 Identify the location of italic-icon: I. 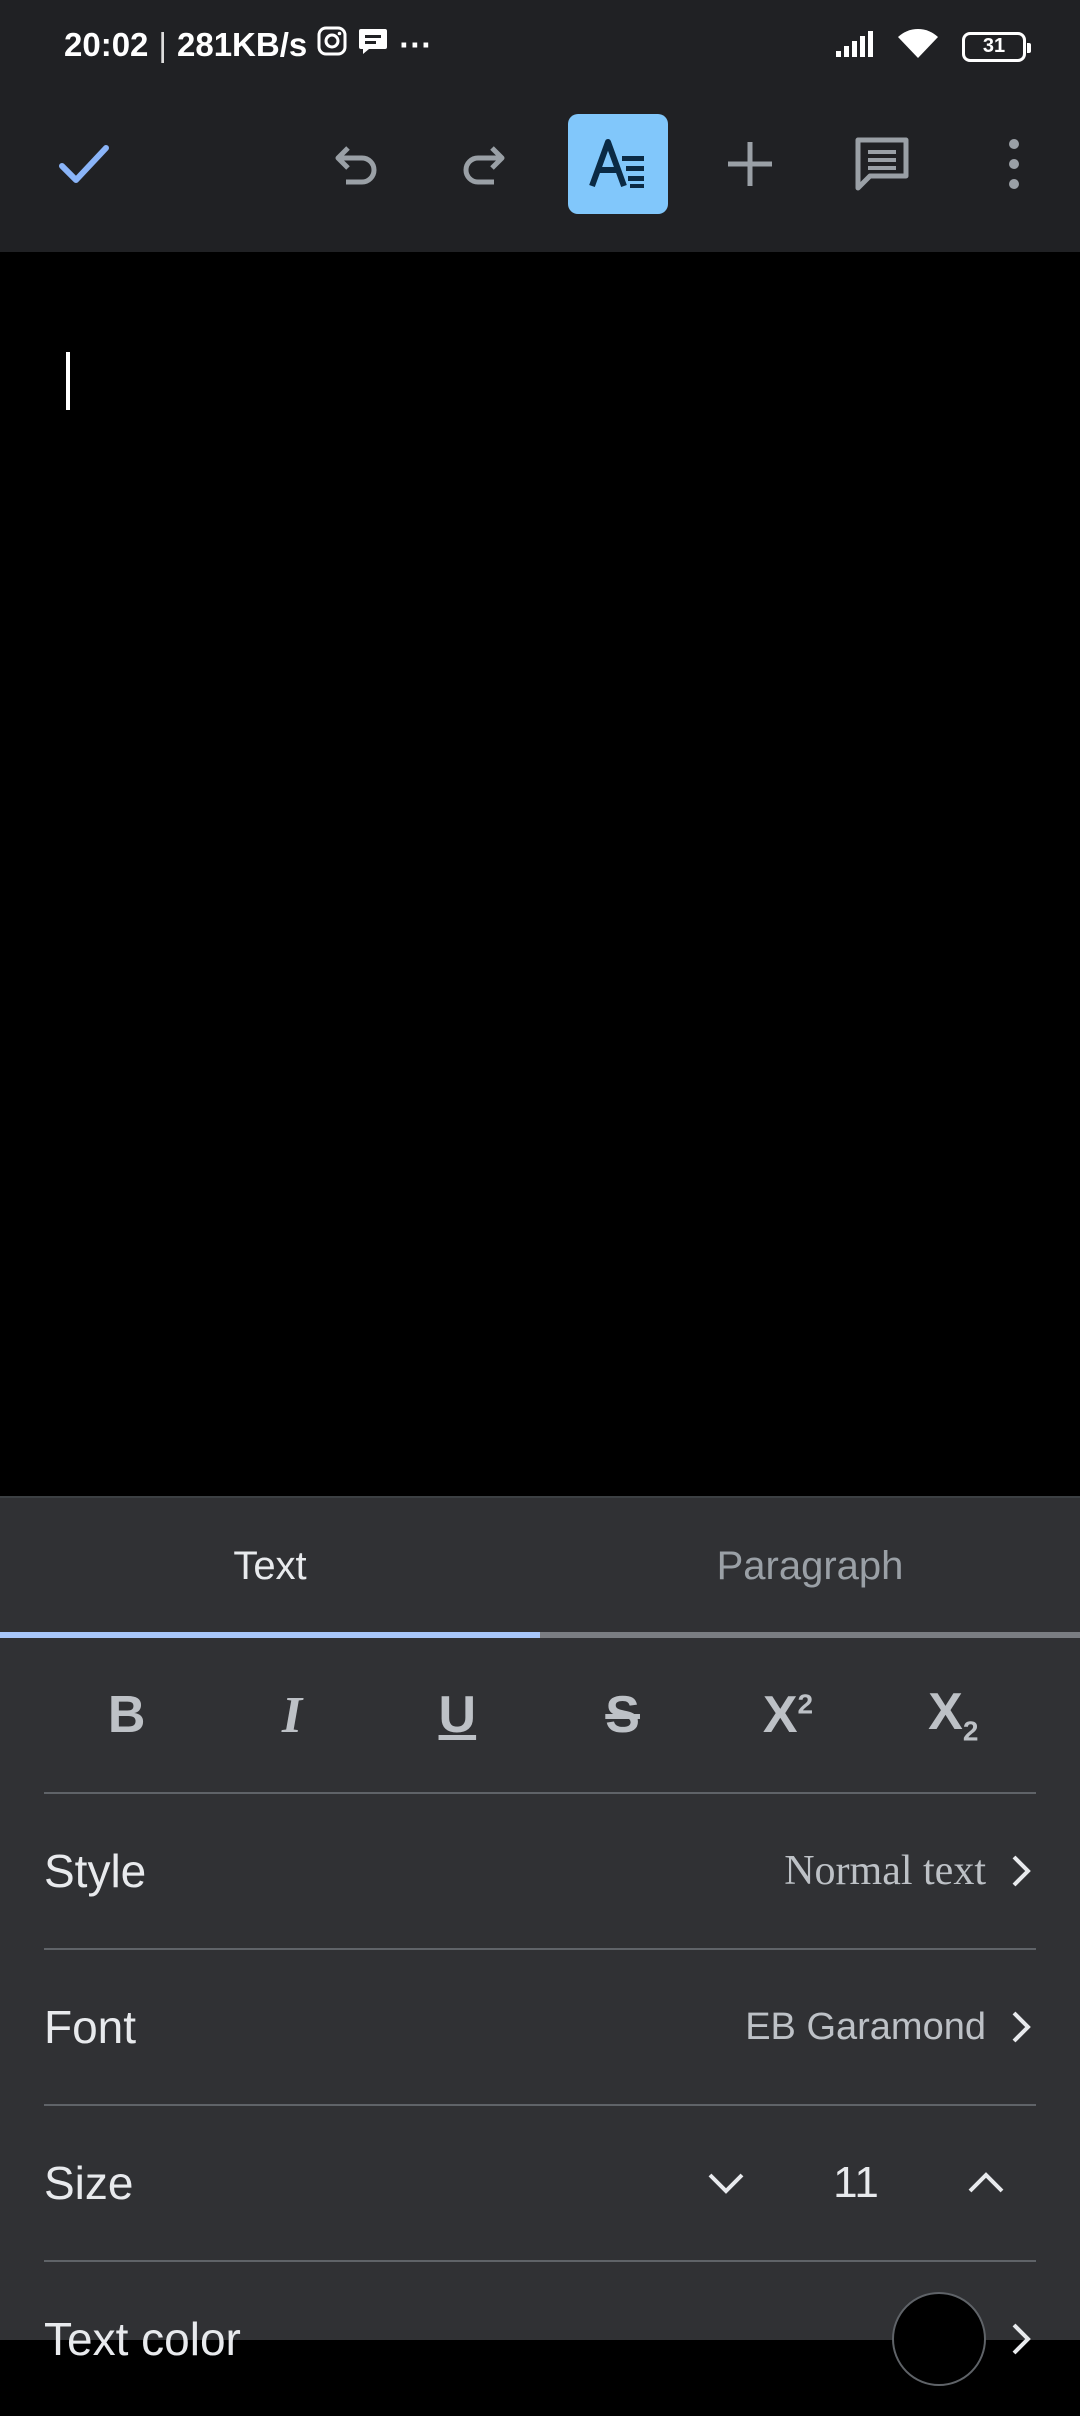
(292, 1715).